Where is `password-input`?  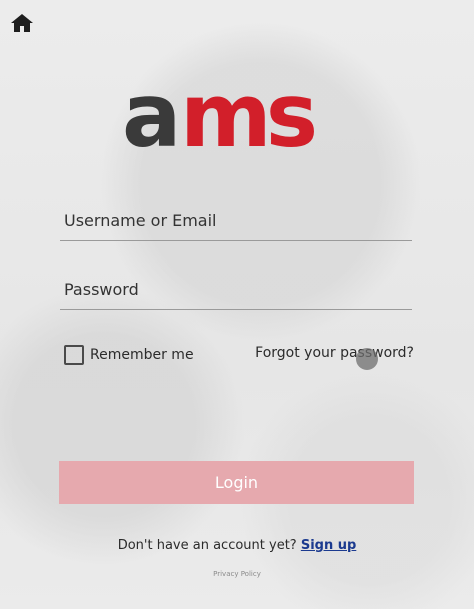
password-input is located at coordinates (236, 290).